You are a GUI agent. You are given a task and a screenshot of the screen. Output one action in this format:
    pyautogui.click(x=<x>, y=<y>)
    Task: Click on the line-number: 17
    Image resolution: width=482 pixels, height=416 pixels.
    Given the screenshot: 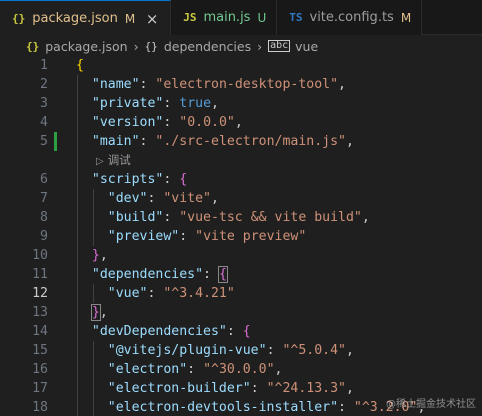 What is the action you would take?
    pyautogui.click(x=40, y=388)
    